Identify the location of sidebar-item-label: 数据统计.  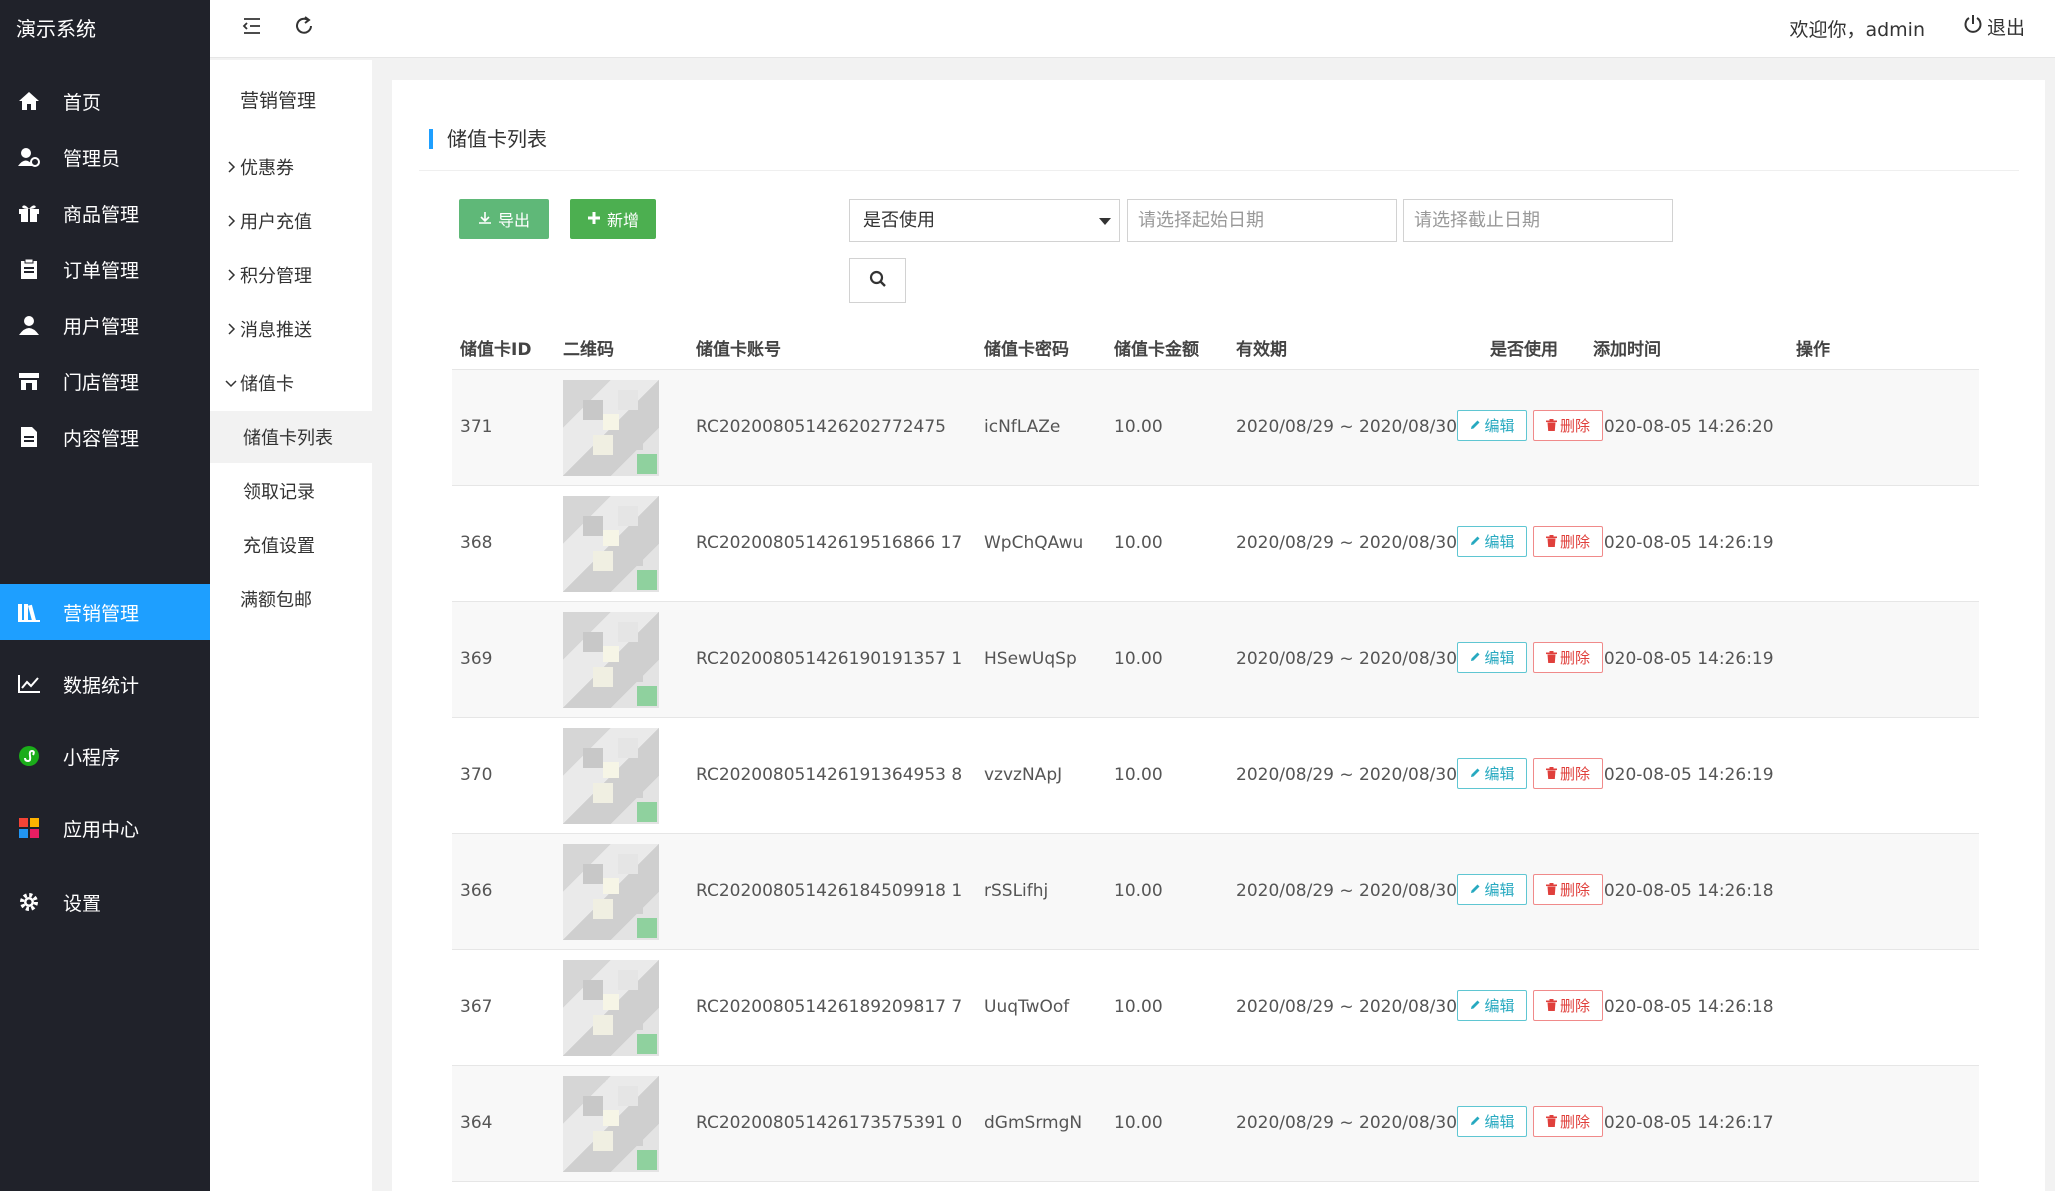
(101, 685).